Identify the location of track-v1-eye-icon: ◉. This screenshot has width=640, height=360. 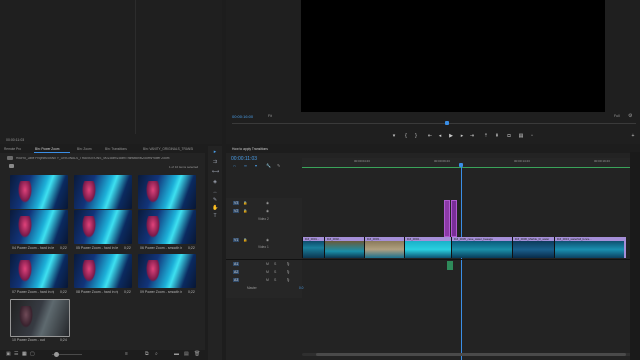
(267, 240).